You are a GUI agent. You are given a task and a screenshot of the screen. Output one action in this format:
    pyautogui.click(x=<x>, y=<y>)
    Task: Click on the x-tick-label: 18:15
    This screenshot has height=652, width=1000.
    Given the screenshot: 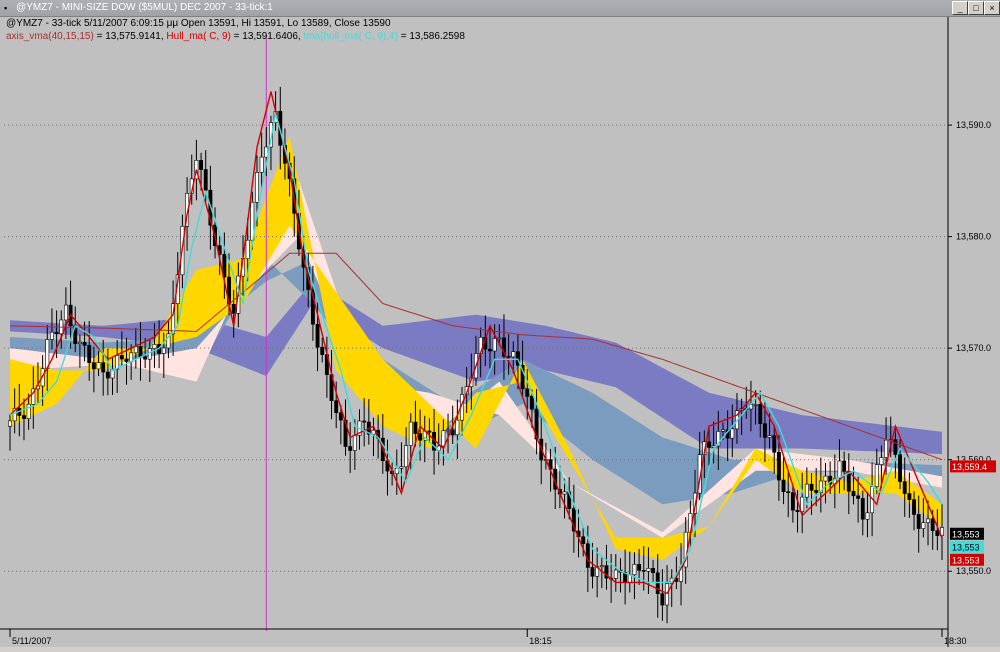 What is the action you would take?
    pyautogui.click(x=540, y=641)
    